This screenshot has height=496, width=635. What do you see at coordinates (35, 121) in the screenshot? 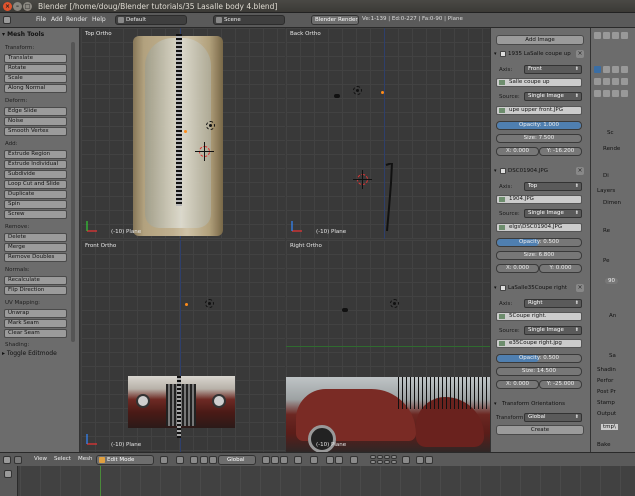
I see `noise-button: Noise` at bounding box center [35, 121].